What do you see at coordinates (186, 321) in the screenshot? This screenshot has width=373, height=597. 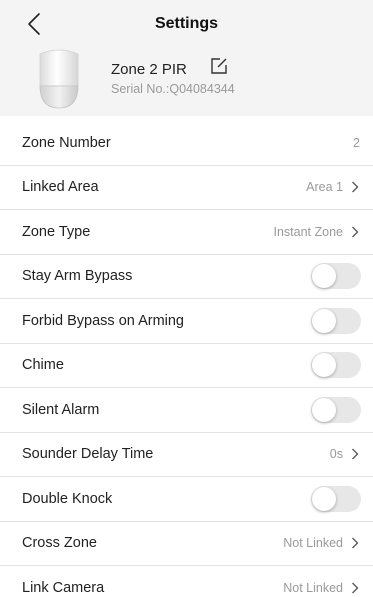 I see `setting-row-forbid-bypass-on-arming: Forbid Bypass on Arming` at bounding box center [186, 321].